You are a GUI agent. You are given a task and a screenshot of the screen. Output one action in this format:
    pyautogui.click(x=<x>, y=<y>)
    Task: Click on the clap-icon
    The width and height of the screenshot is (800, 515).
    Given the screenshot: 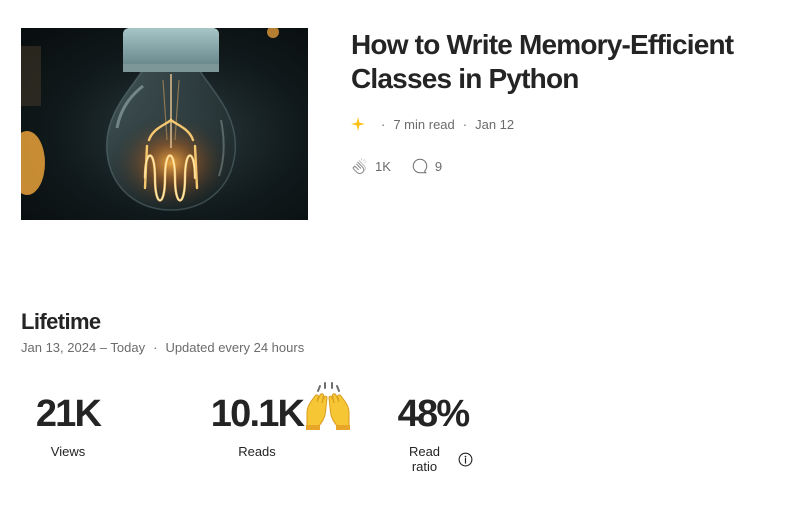 What is the action you would take?
    pyautogui.click(x=359, y=166)
    